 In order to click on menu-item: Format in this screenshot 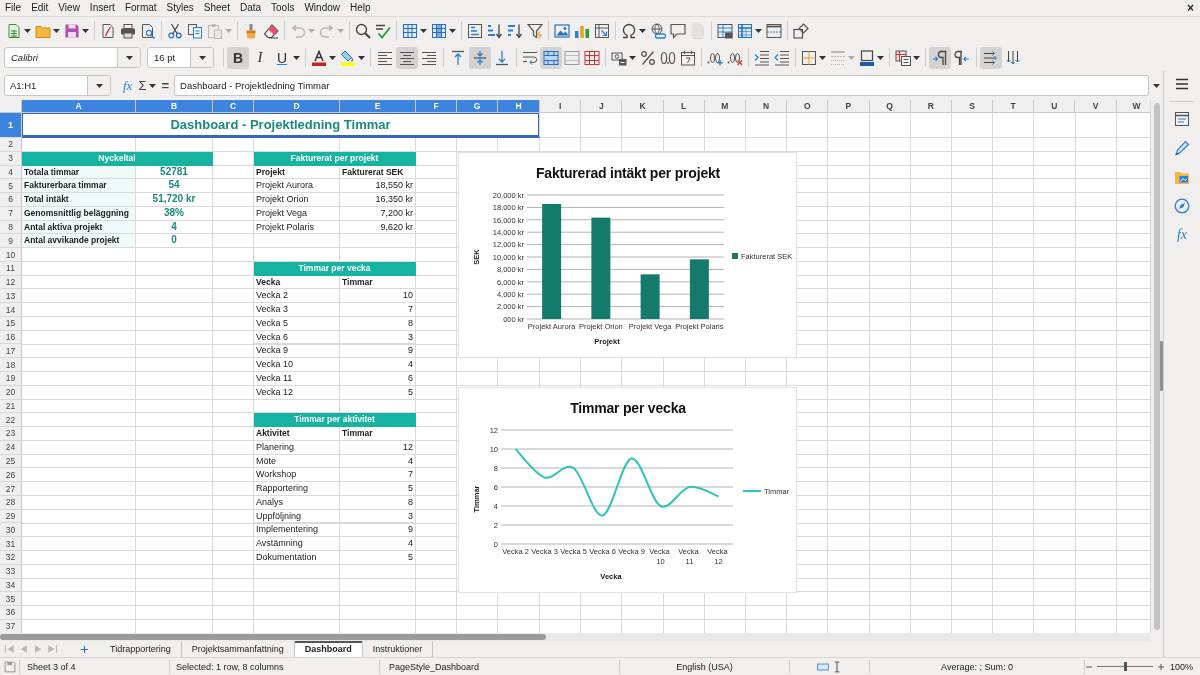, I will do `click(140, 8)`.